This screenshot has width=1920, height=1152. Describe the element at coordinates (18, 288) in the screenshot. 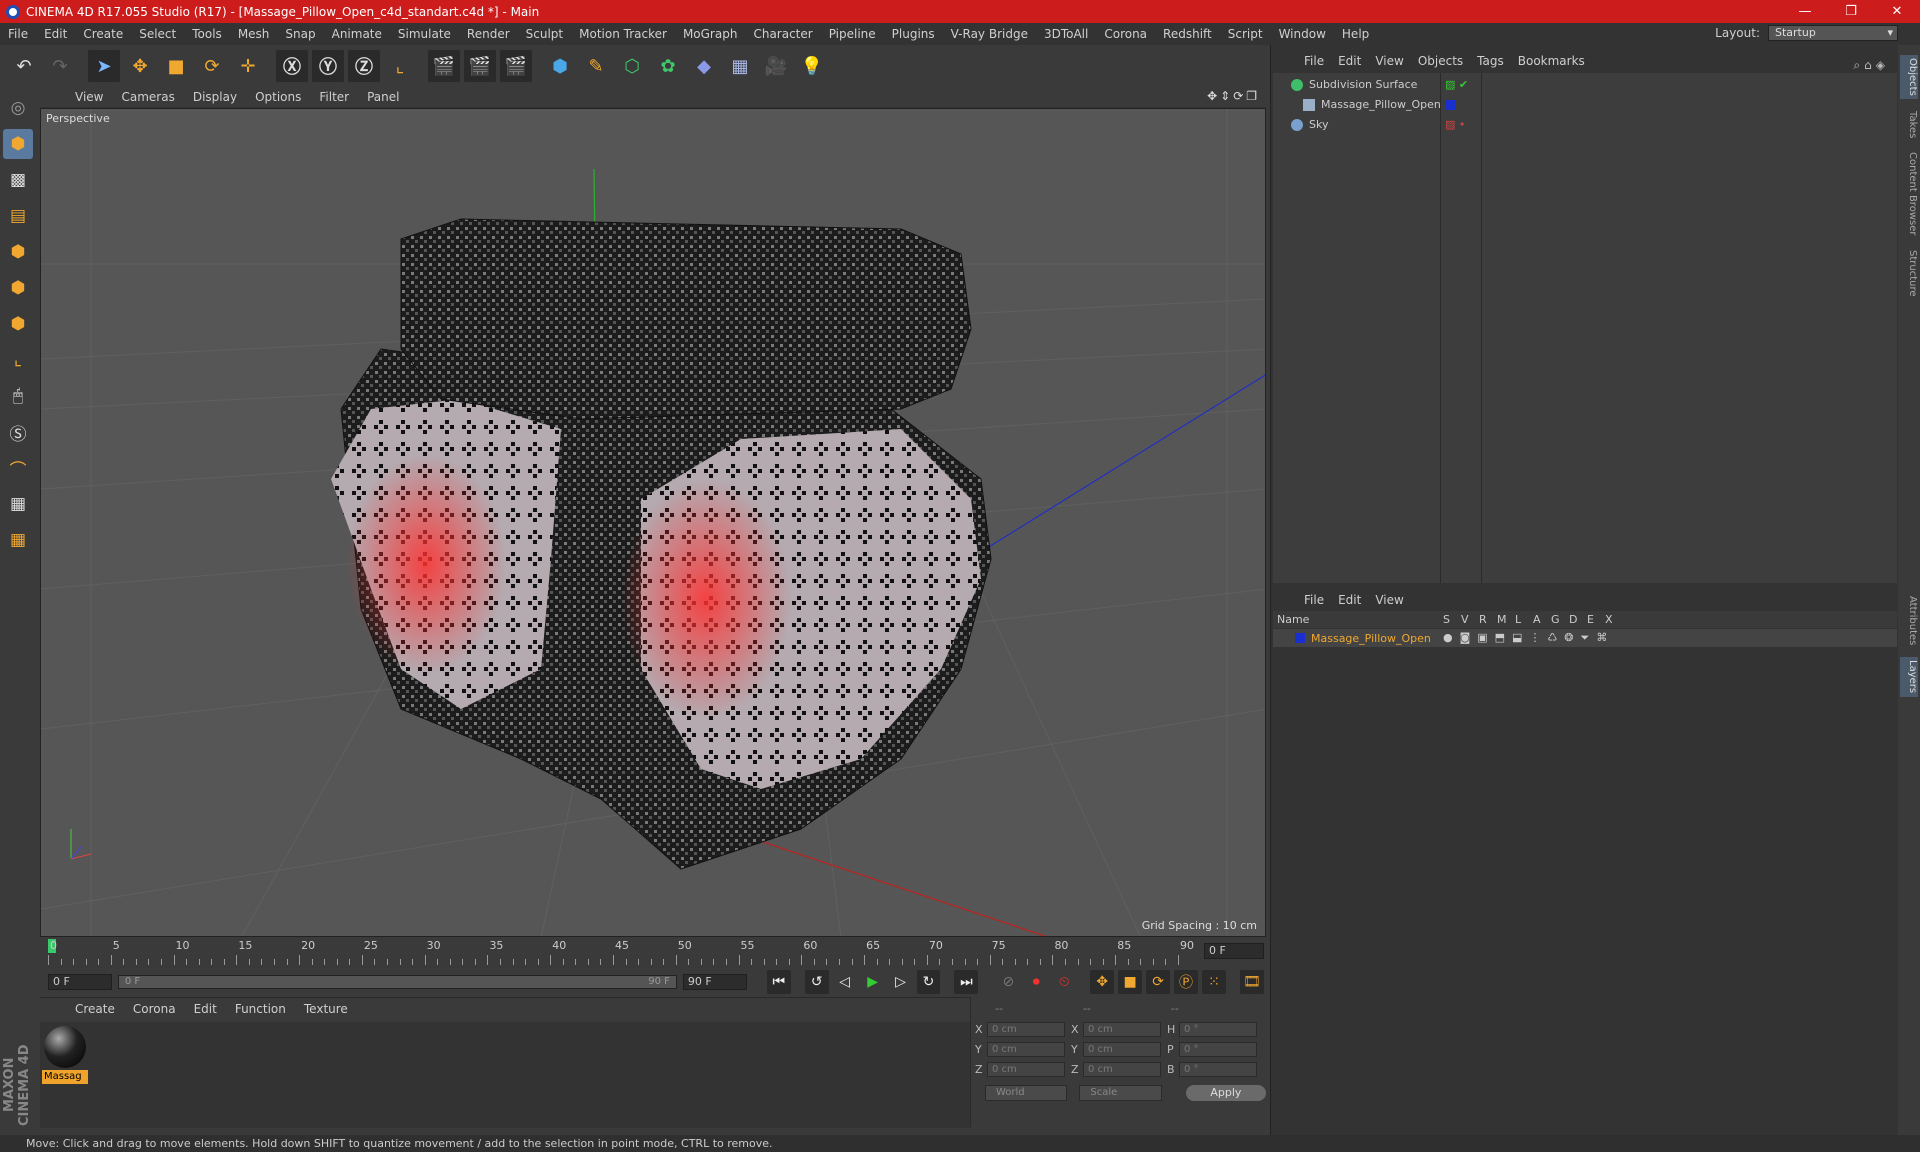

I see `edges-mode-icon: ⬢` at that location.